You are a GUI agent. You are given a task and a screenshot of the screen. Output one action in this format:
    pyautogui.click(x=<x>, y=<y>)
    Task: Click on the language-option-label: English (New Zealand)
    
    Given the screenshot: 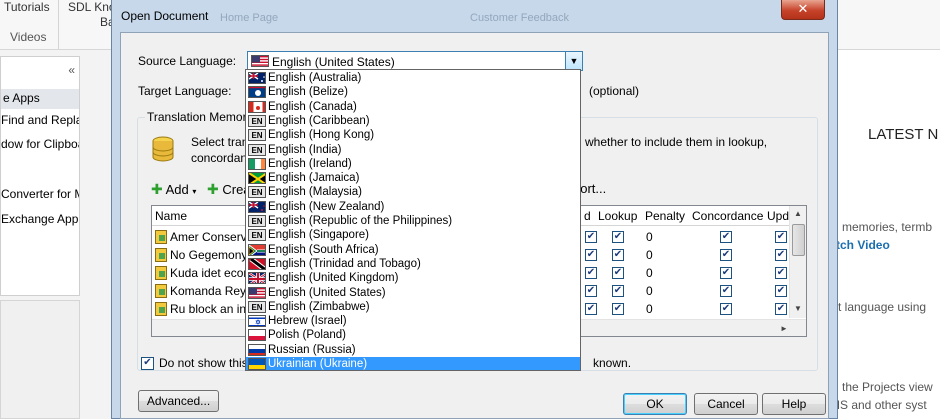 What is the action you would take?
    pyautogui.click(x=326, y=206)
    